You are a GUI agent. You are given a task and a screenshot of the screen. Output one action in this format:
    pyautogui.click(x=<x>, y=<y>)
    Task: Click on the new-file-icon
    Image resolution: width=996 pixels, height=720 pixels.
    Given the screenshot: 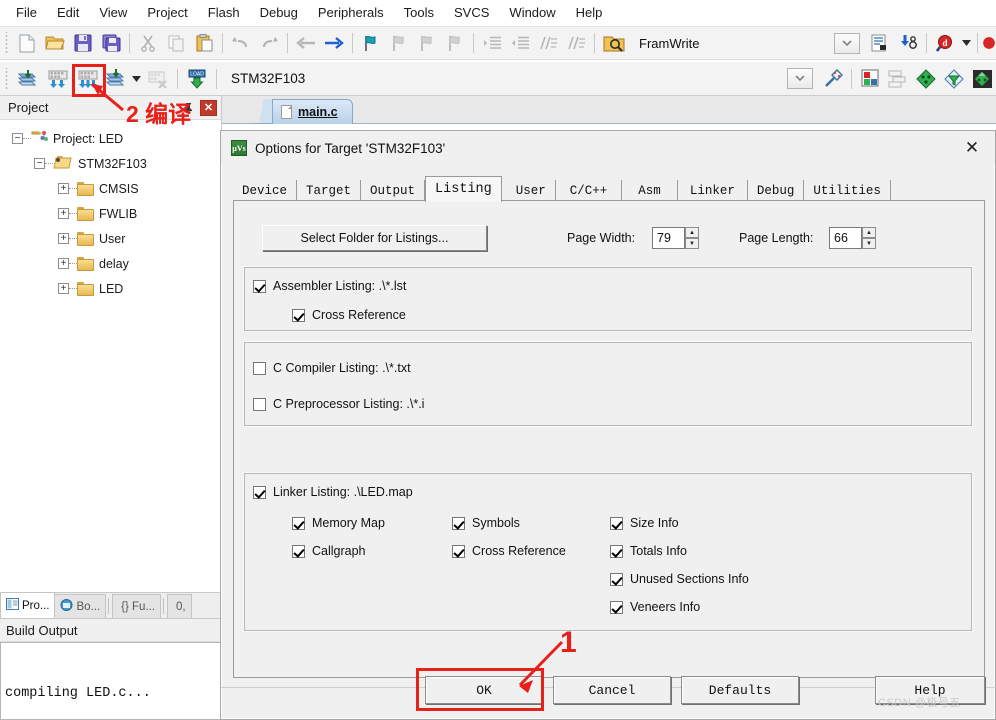 What is the action you would take?
    pyautogui.click(x=27, y=43)
    